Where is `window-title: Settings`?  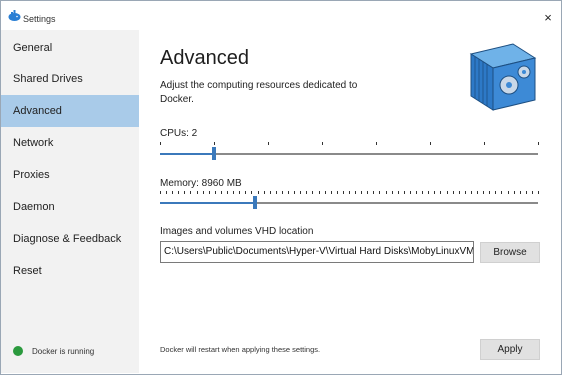
window-title: Settings is located at coordinates (39, 19).